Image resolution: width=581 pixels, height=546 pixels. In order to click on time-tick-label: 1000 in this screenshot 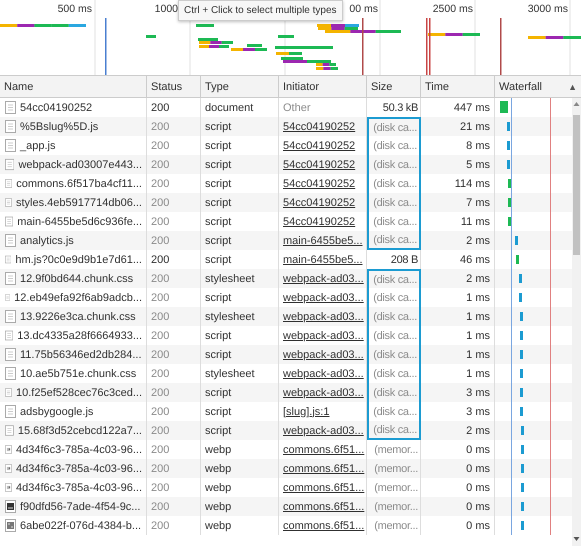, I will do `click(166, 9)`.